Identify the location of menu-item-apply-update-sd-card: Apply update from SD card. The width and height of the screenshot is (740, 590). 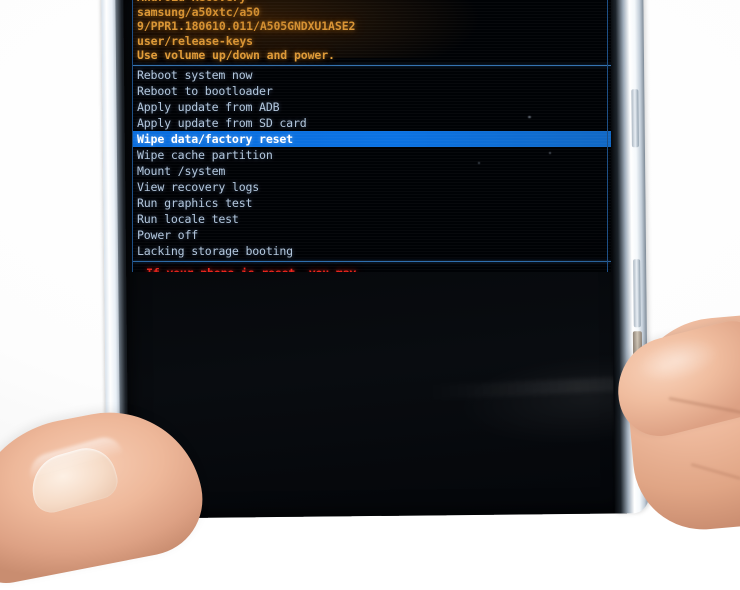
(374, 123).